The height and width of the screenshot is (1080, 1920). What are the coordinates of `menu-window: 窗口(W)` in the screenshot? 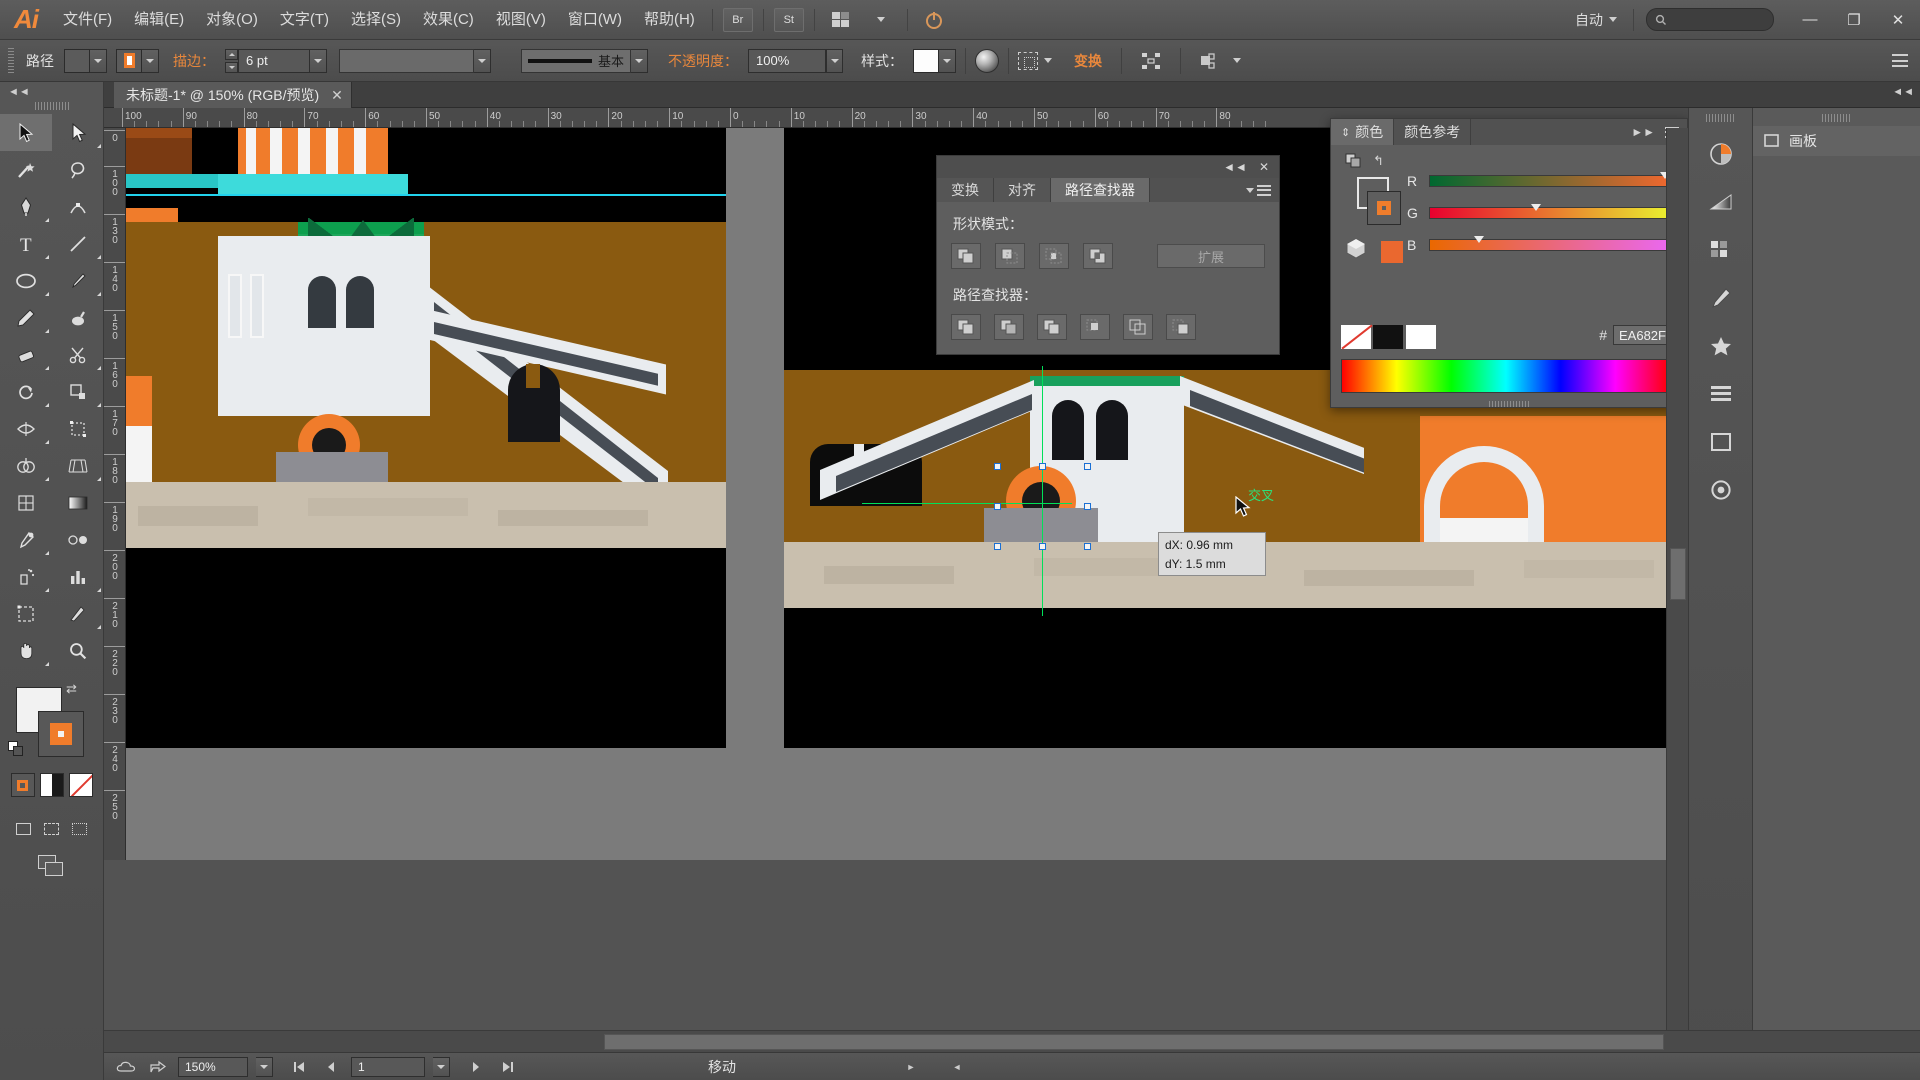 It's located at (595, 20).